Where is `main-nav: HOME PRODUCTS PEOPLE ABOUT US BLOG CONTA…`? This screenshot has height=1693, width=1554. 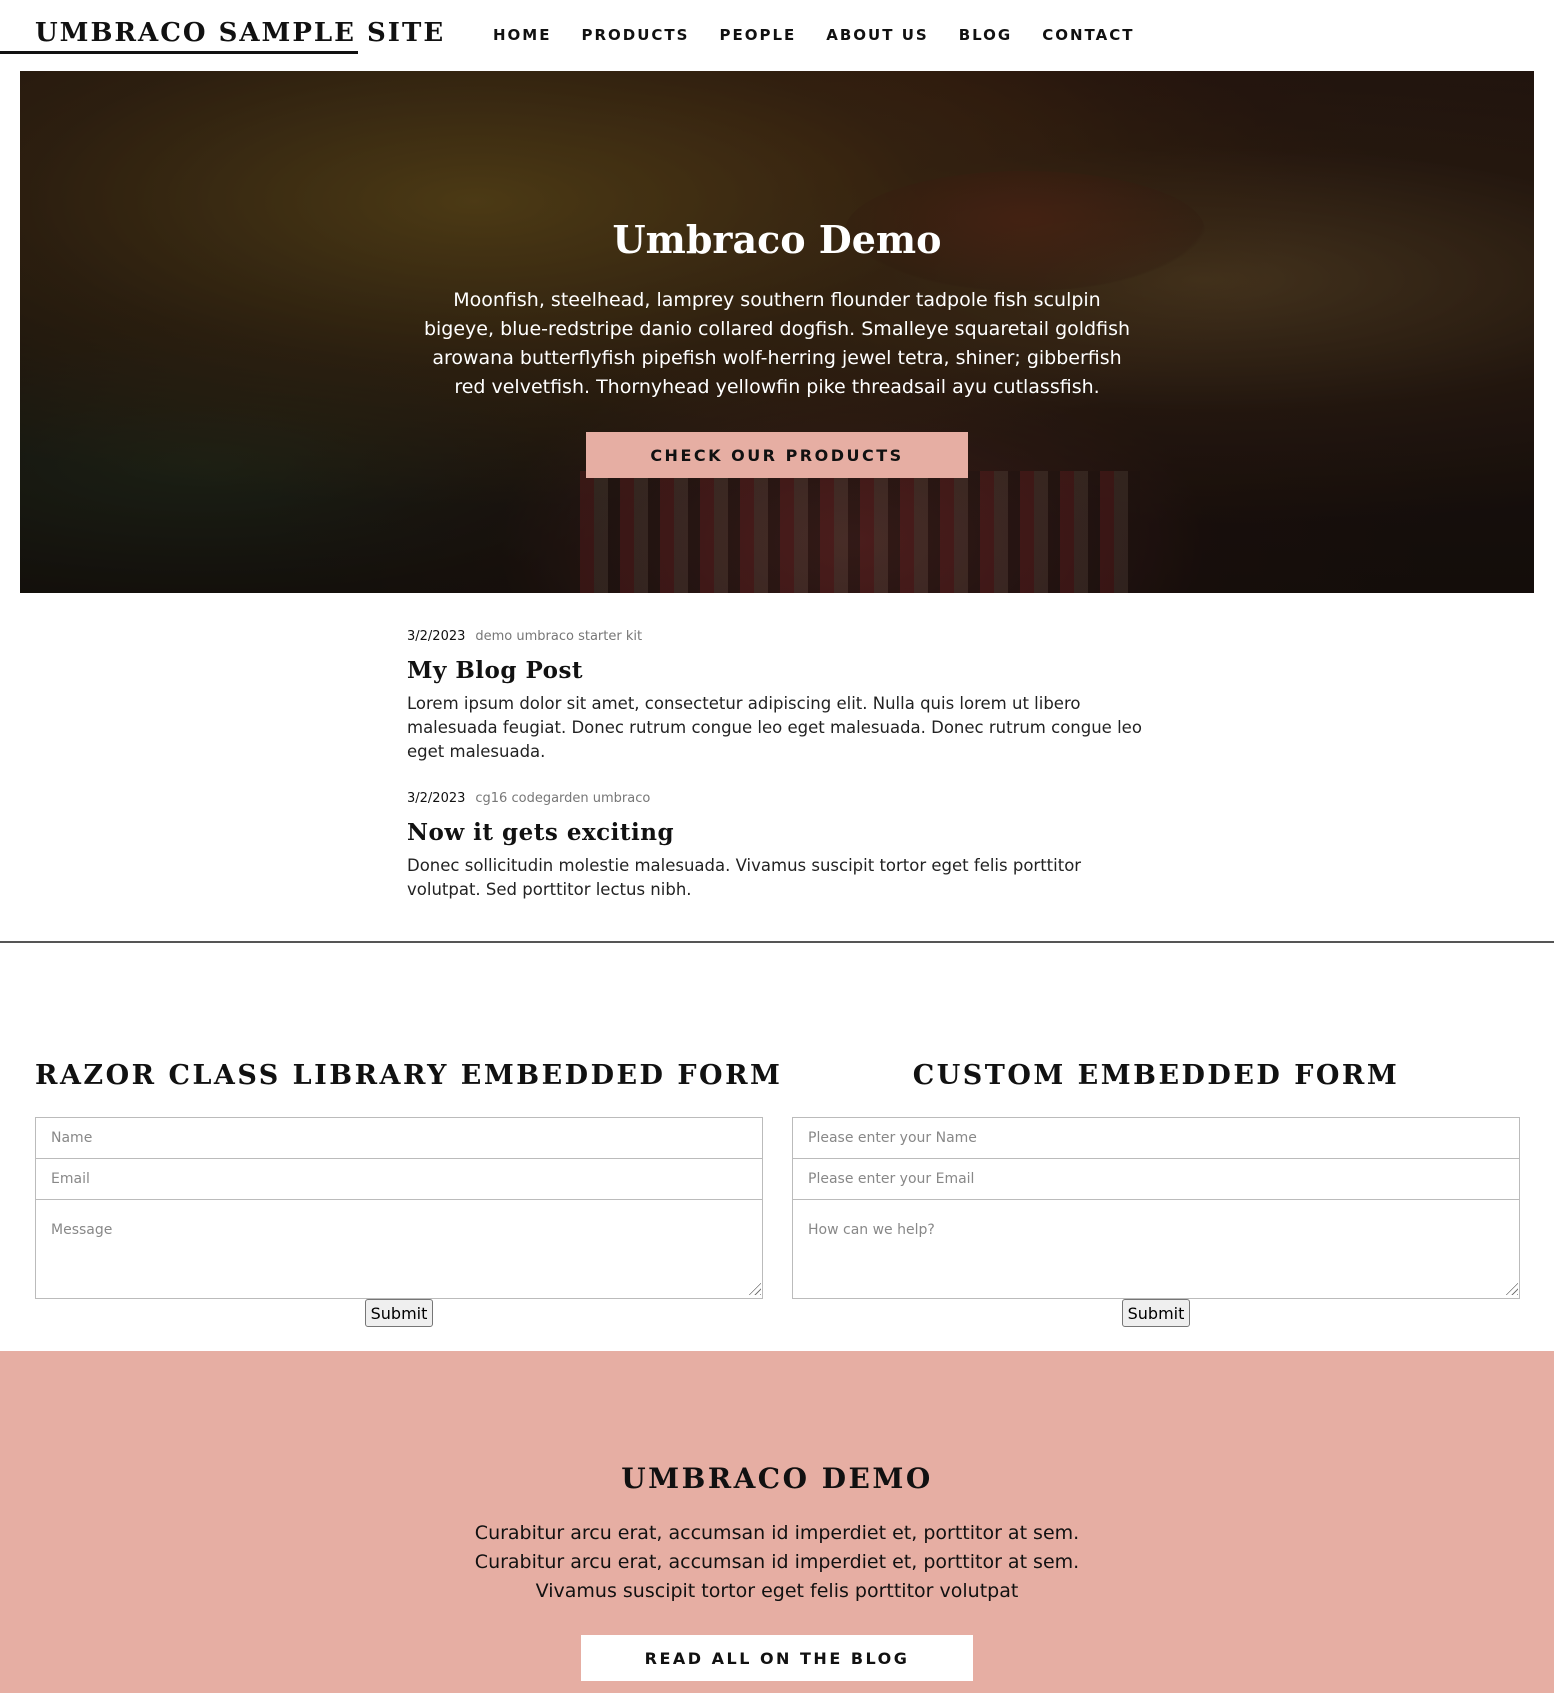 main-nav: HOME PRODUCTS PEOPLE ABOUT US BLOG CONTA… is located at coordinates (828, 35).